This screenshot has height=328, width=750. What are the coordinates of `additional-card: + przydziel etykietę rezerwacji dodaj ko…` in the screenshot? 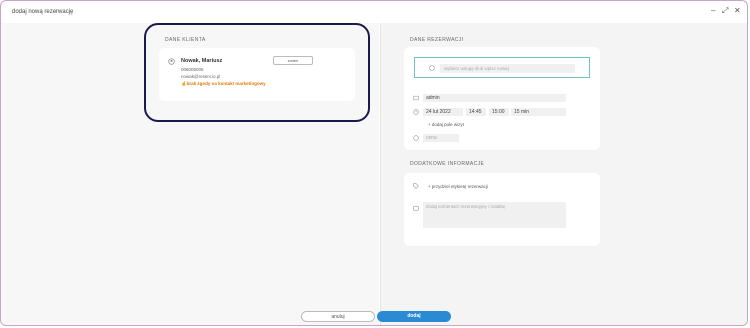 It's located at (502, 209).